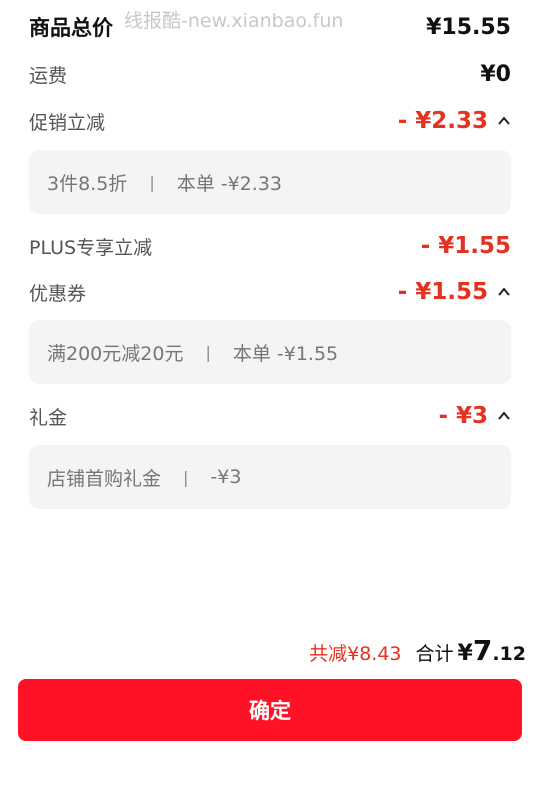 This screenshot has width=540, height=810. I want to click on coupon-value: - ¥1.55, so click(442, 292).